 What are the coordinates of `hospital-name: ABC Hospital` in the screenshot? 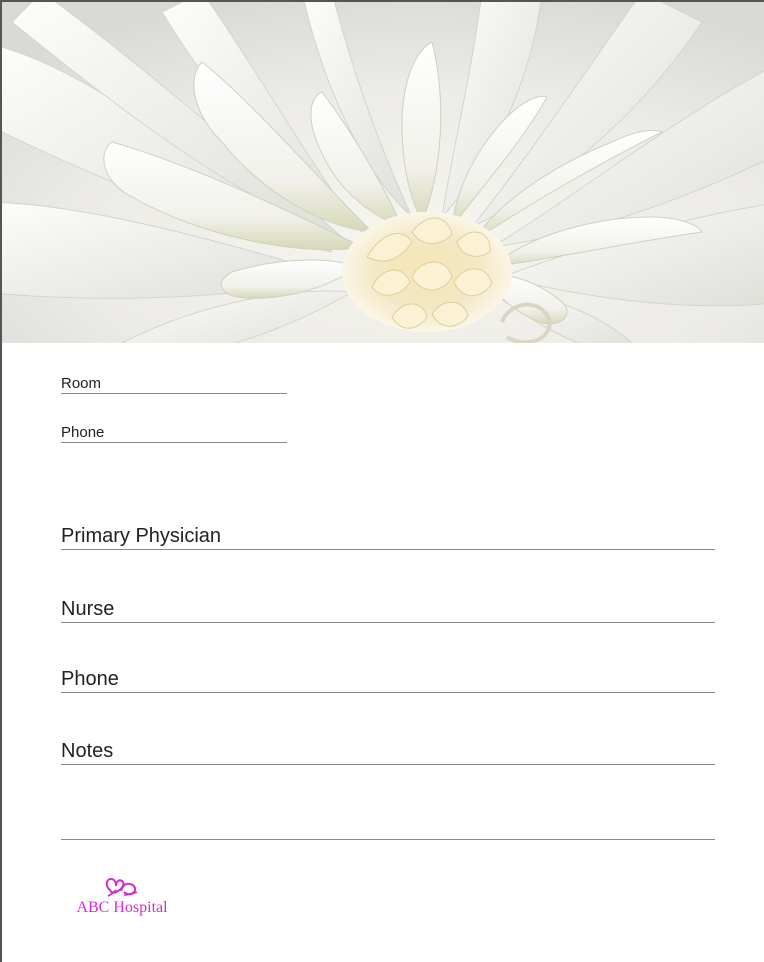 It's located at (122, 907).